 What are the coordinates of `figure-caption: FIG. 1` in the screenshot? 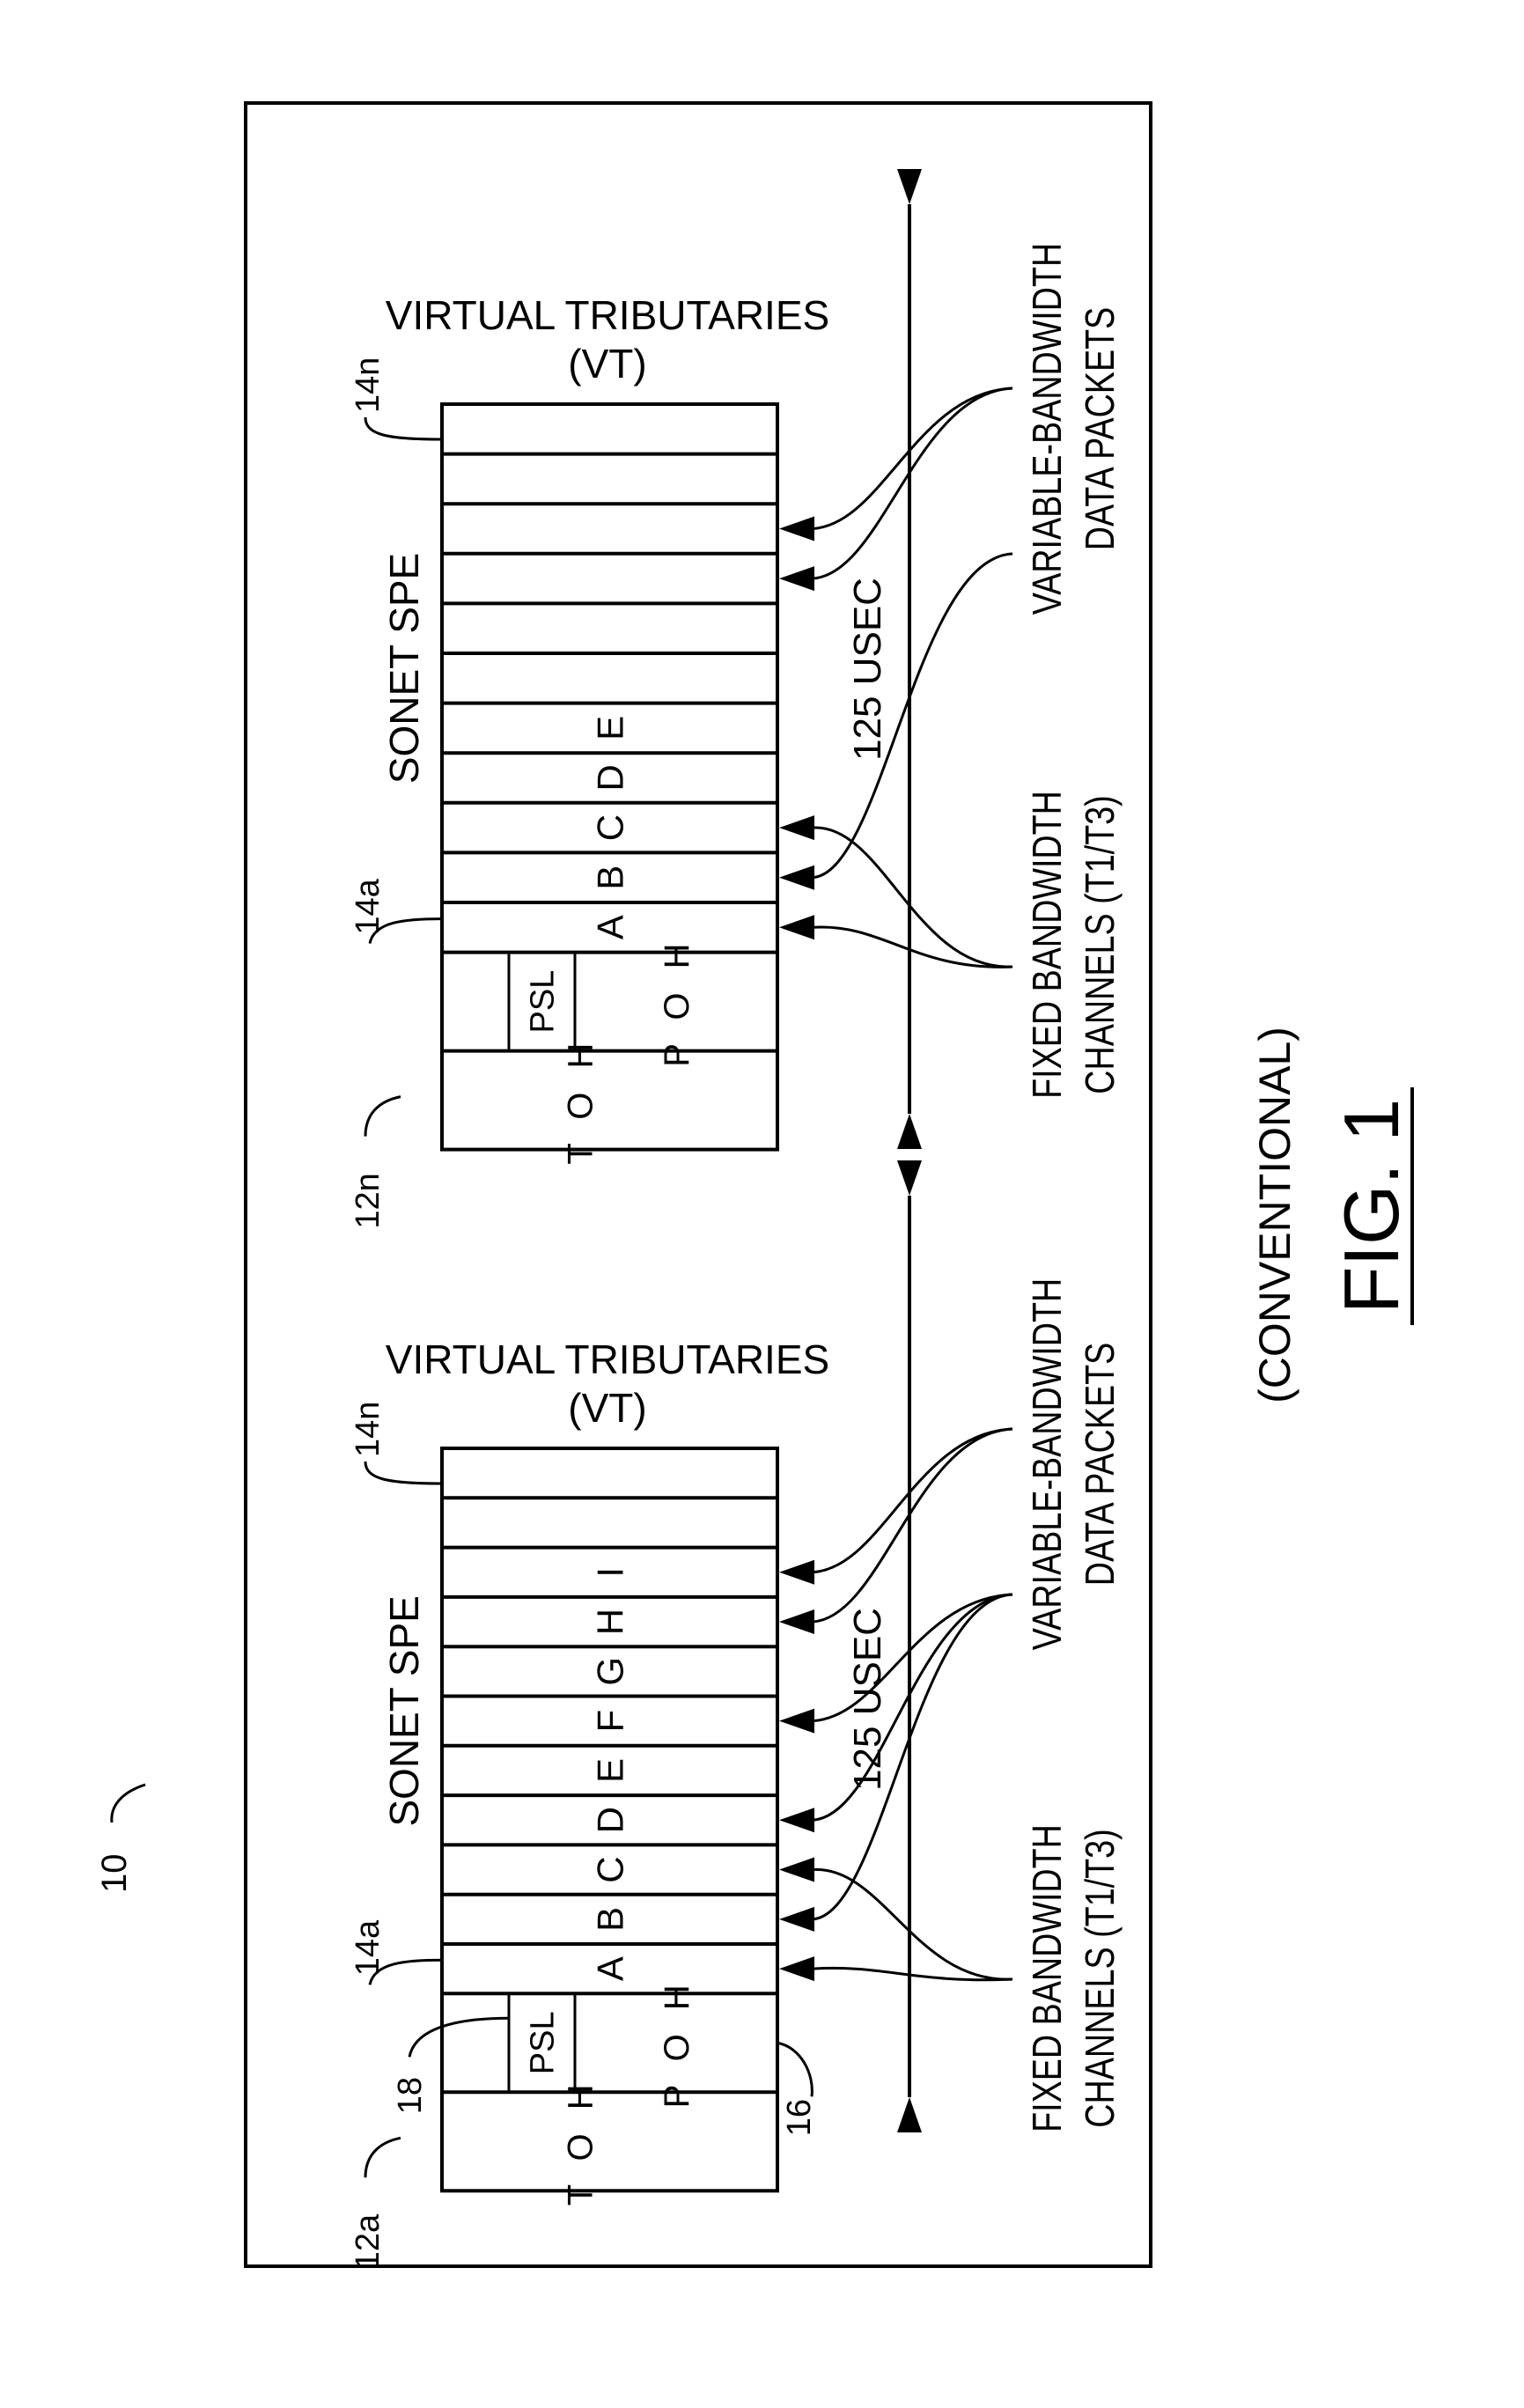 It's located at (1371, 1206).